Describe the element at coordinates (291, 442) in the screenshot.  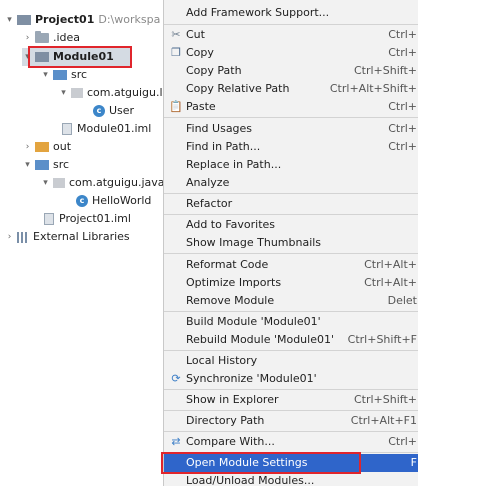
I see `menu-item-compare-with: ⇄ Compare With... Ctrl+` at that location.